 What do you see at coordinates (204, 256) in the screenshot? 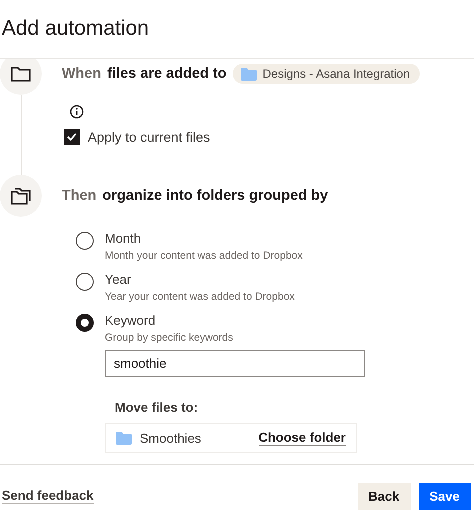
I see `option-description: Month your content was added to Dropbox` at bounding box center [204, 256].